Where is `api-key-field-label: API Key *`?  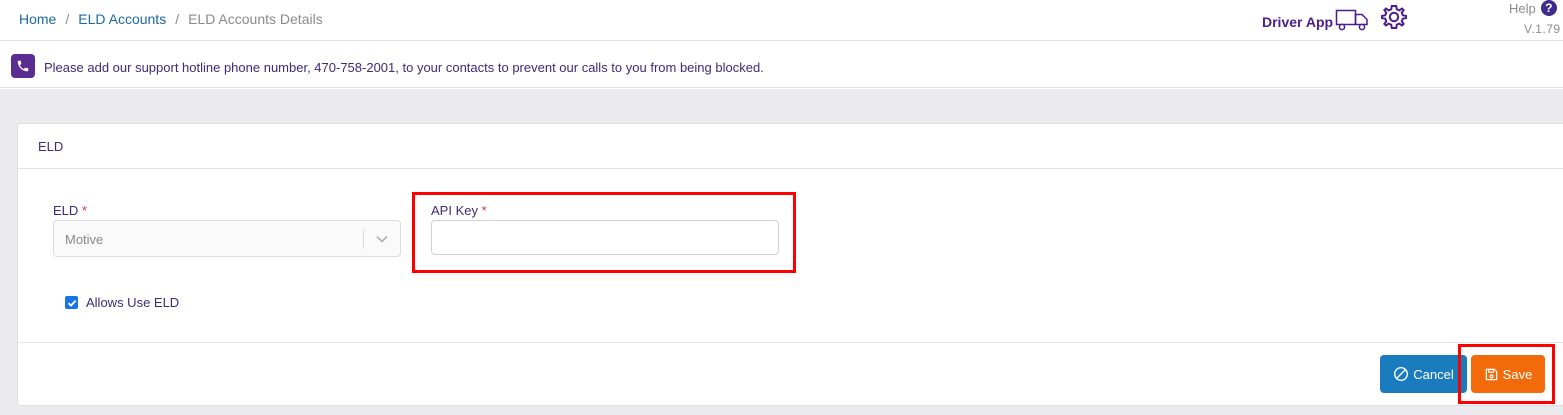 api-key-field-label: API Key * is located at coordinates (459, 210).